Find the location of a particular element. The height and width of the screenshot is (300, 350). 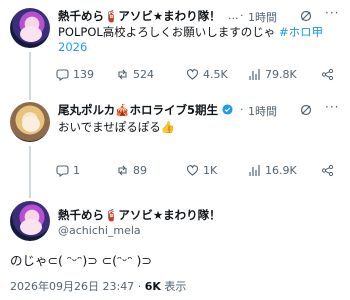

post-body: POLPOL高校よろしくお願いしますのじゃ is located at coordinates (168, 32).